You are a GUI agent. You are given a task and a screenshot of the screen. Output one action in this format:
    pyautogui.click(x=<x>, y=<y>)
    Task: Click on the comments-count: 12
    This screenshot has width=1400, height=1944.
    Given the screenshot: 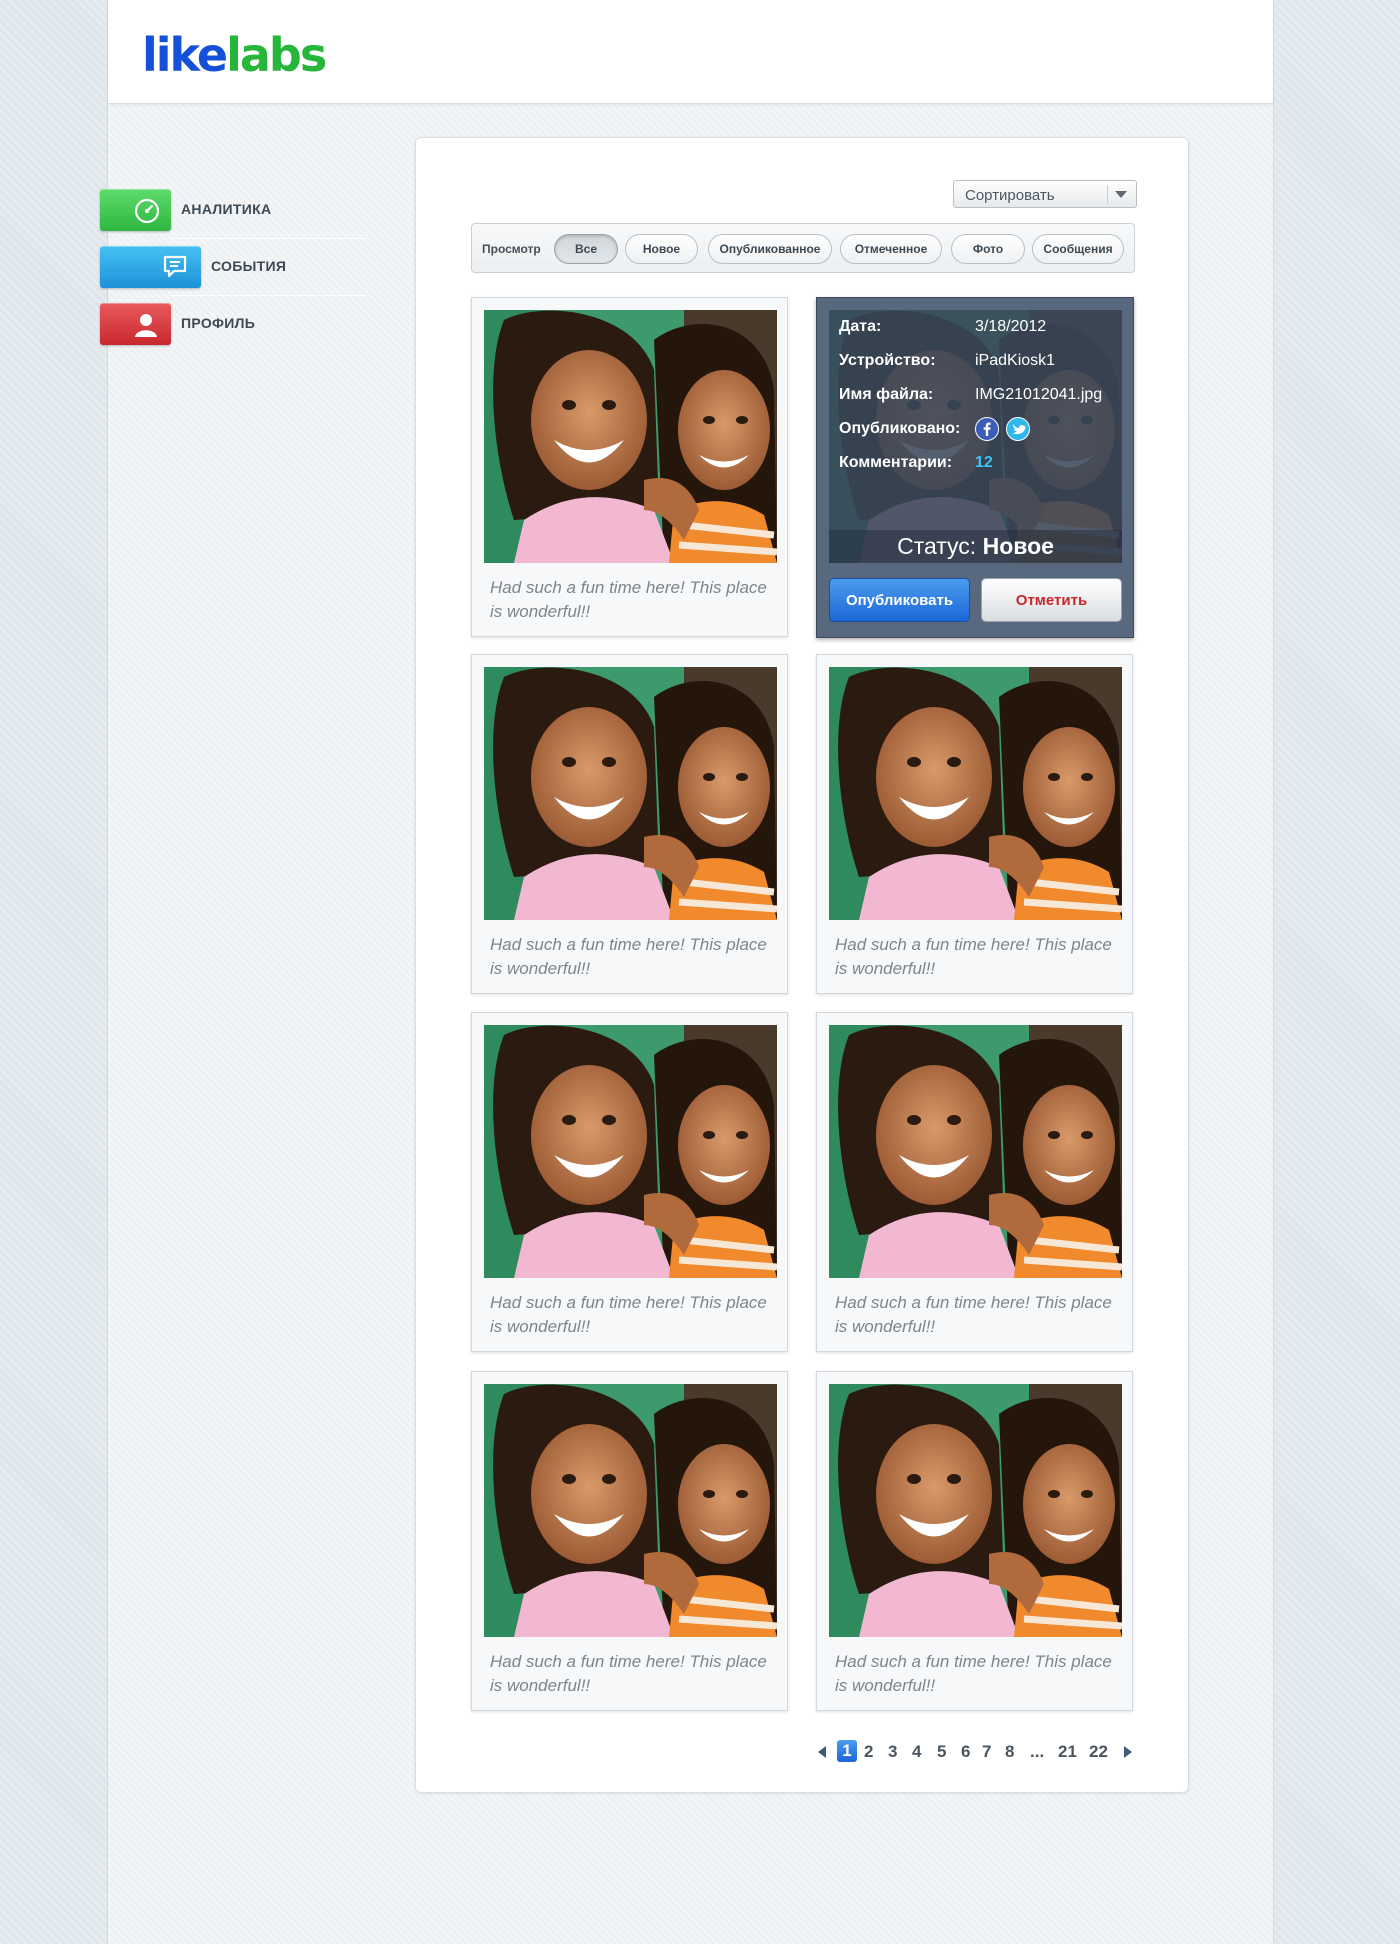 What is the action you would take?
    pyautogui.click(x=984, y=463)
    